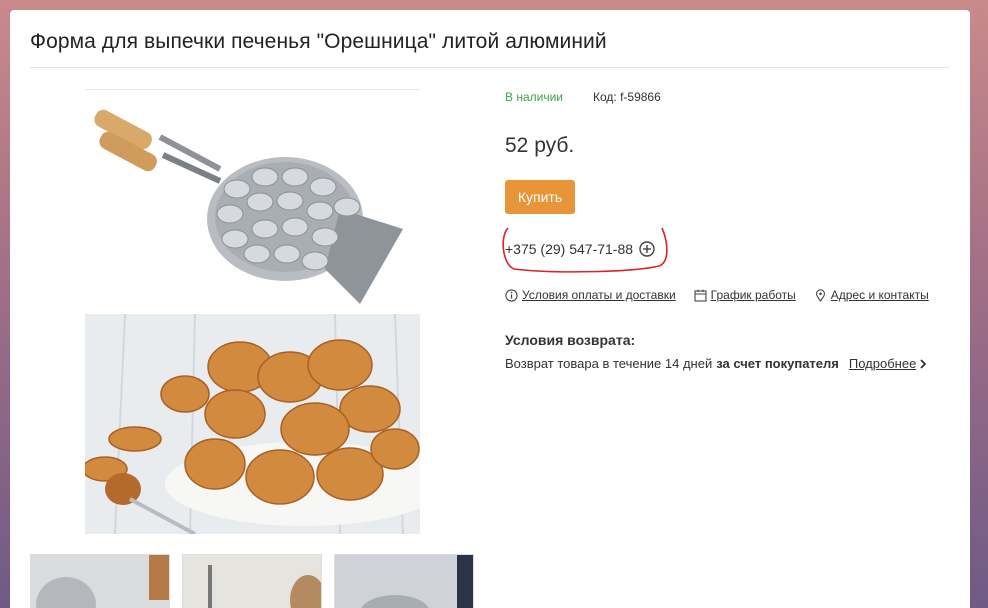 The image size is (988, 608). I want to click on plus-circle-icon, so click(647, 249).